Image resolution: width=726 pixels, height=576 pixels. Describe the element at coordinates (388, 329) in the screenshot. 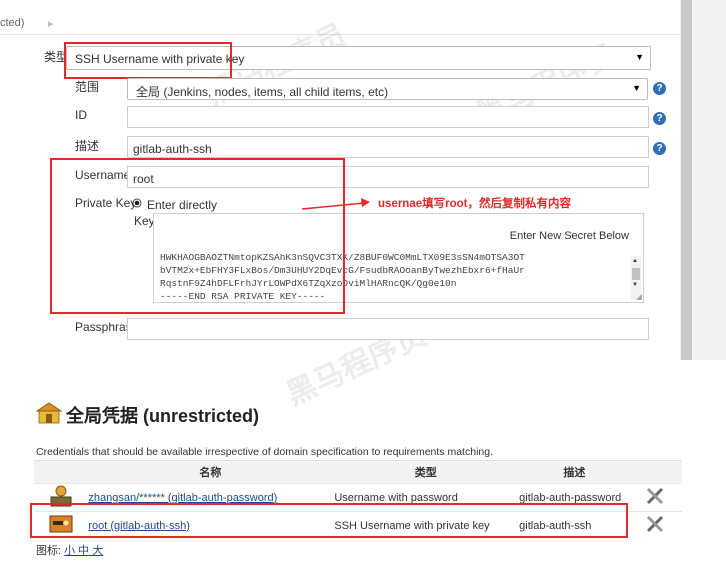

I see `passphrase-input` at that location.